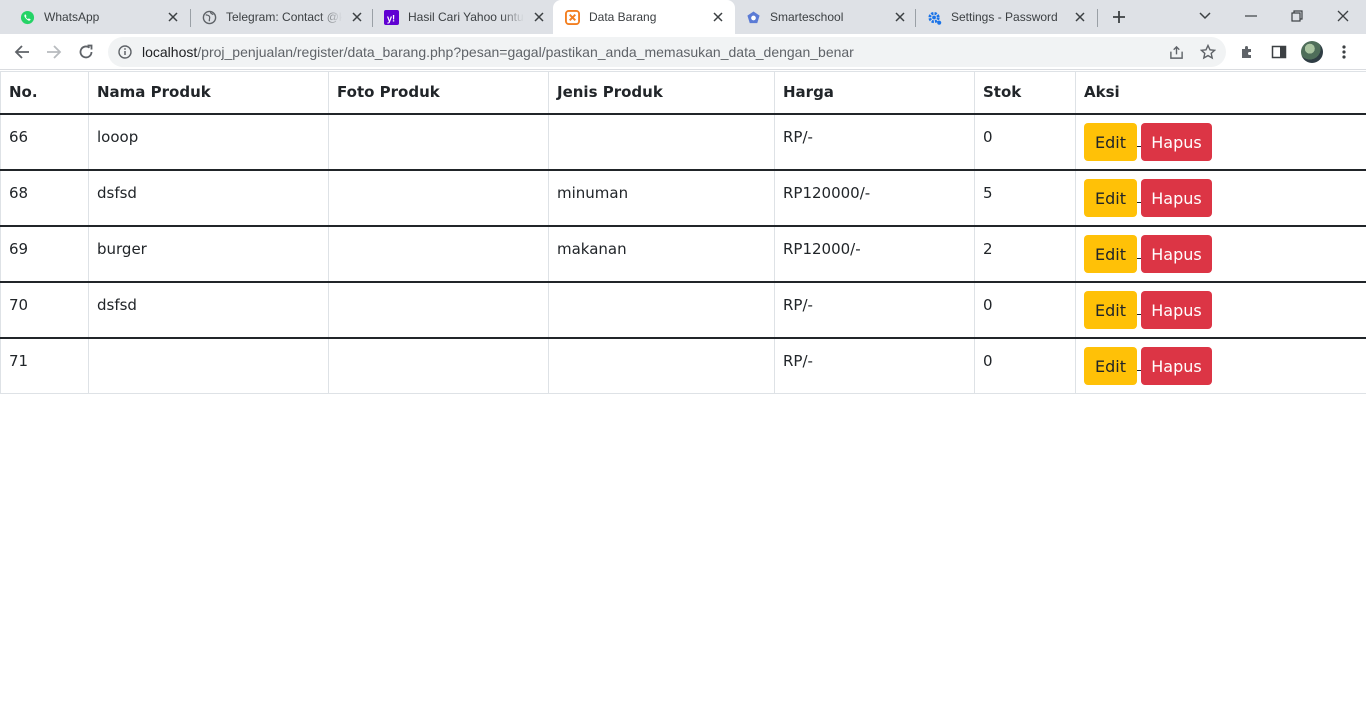  Describe the element at coordinates (209, 17) in the screenshot. I see `globe-icon` at that location.